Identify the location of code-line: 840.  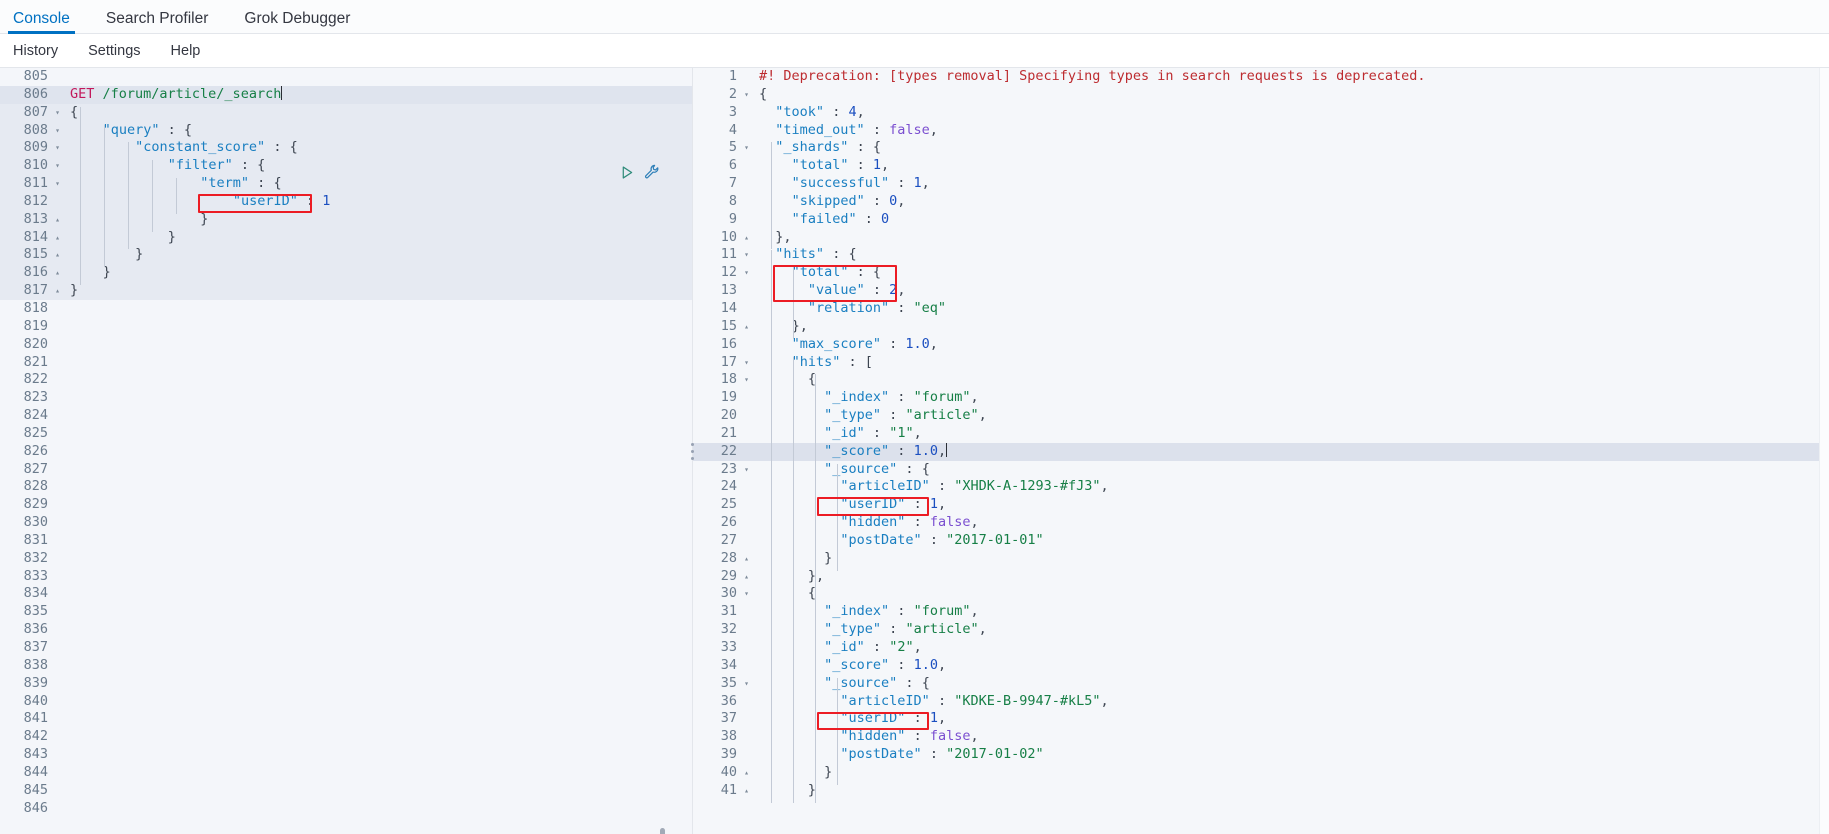
(346, 702).